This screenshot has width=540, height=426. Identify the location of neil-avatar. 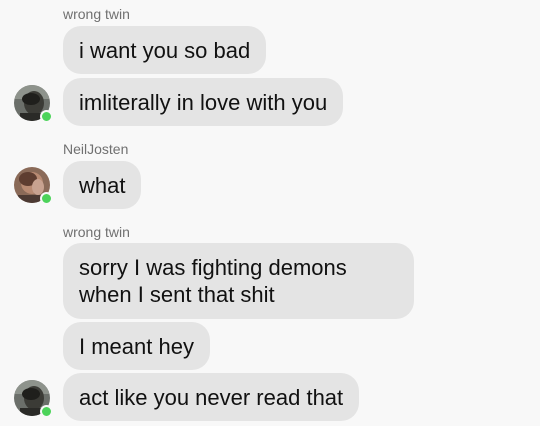
(33, 186).